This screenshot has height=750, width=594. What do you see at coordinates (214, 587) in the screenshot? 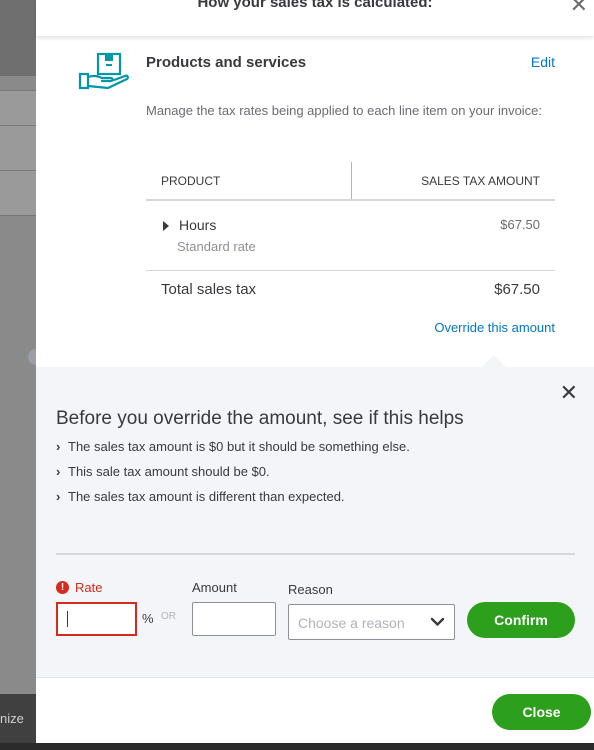
I see `amount-label: Amount` at bounding box center [214, 587].